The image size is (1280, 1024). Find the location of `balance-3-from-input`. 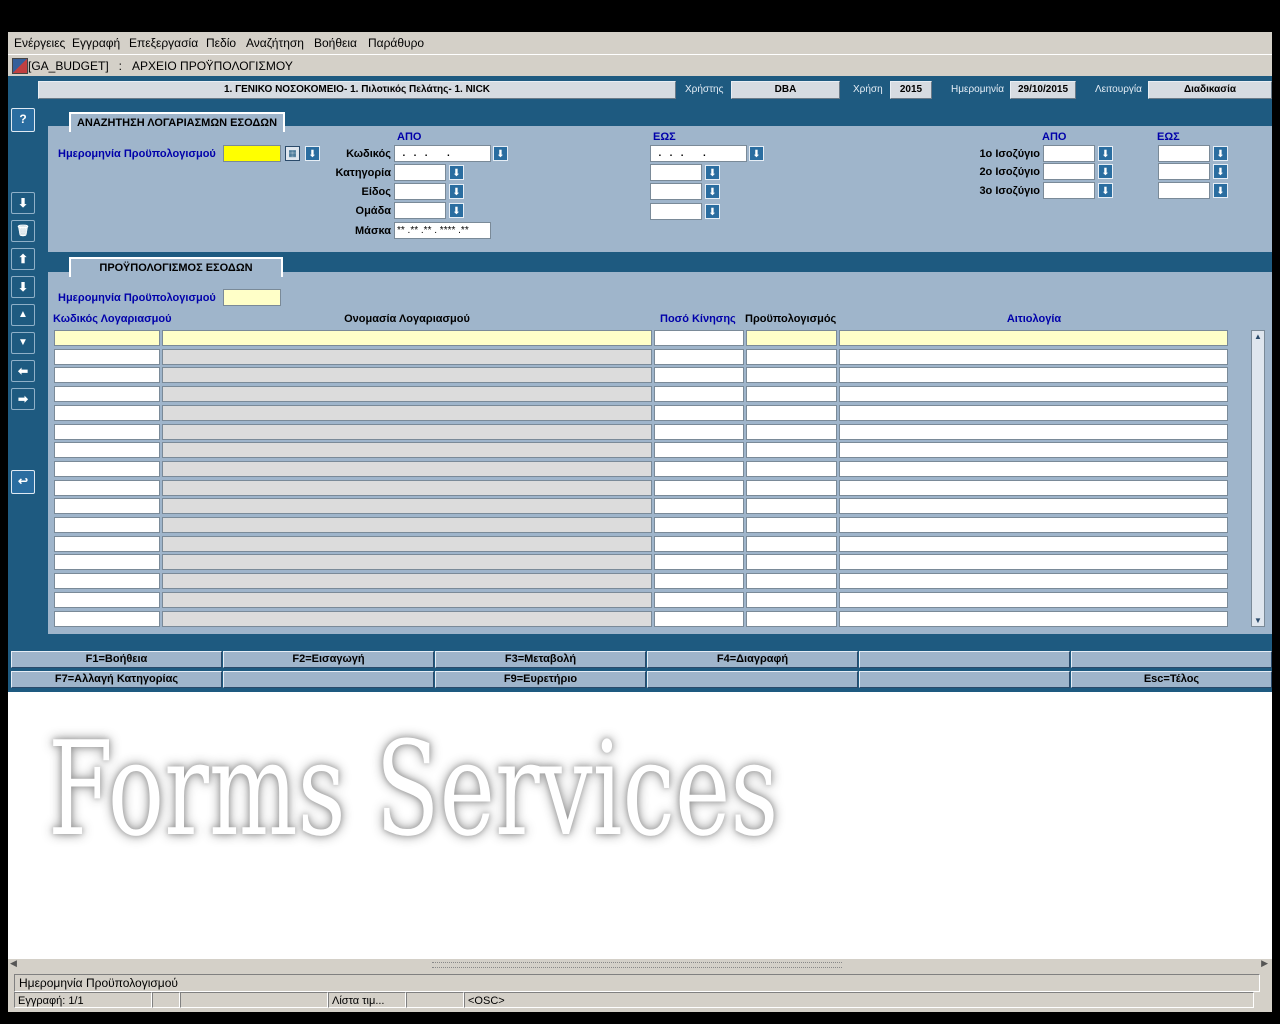

balance-3-from-input is located at coordinates (1069, 190).